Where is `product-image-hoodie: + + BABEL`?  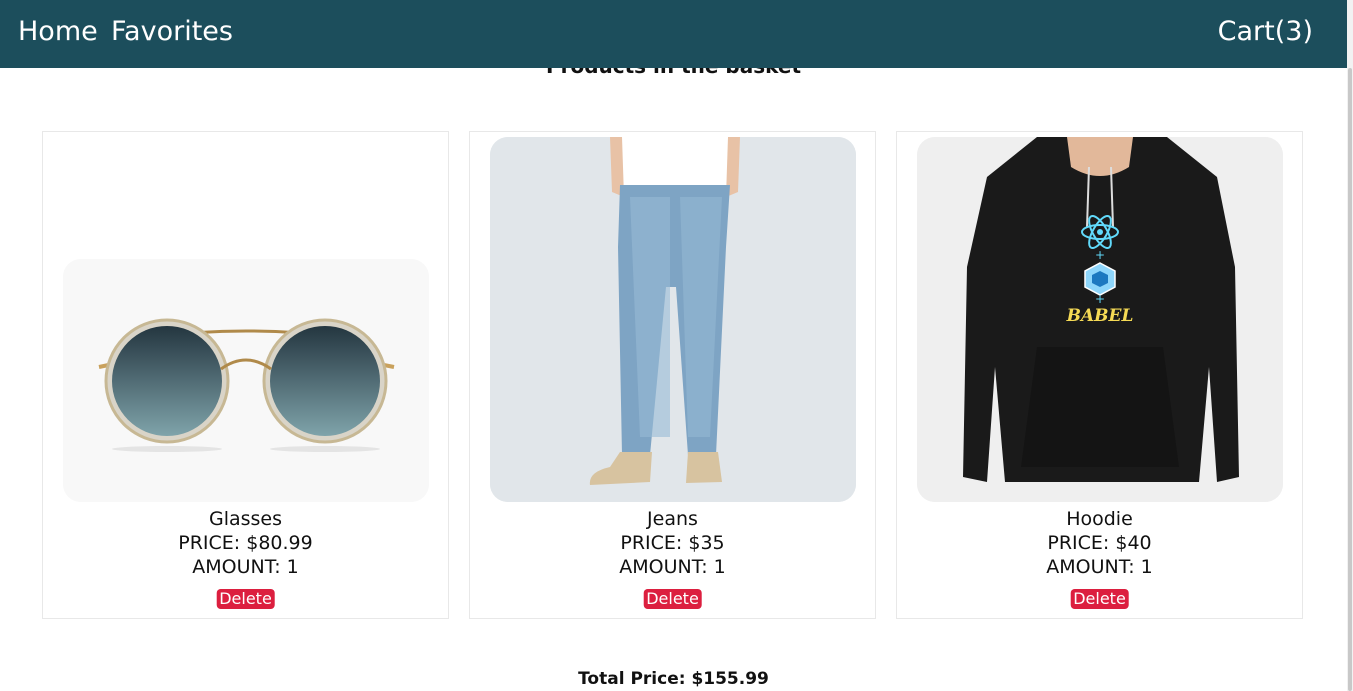 product-image-hoodie: + + BABEL is located at coordinates (1100, 319).